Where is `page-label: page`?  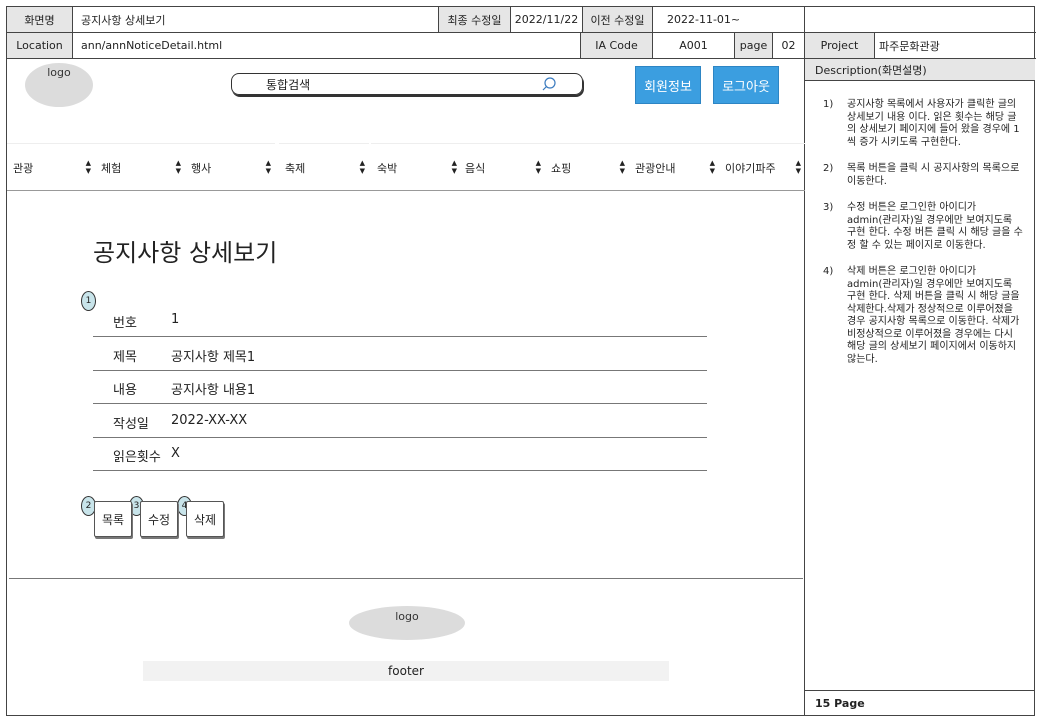 page-label: page is located at coordinates (754, 46).